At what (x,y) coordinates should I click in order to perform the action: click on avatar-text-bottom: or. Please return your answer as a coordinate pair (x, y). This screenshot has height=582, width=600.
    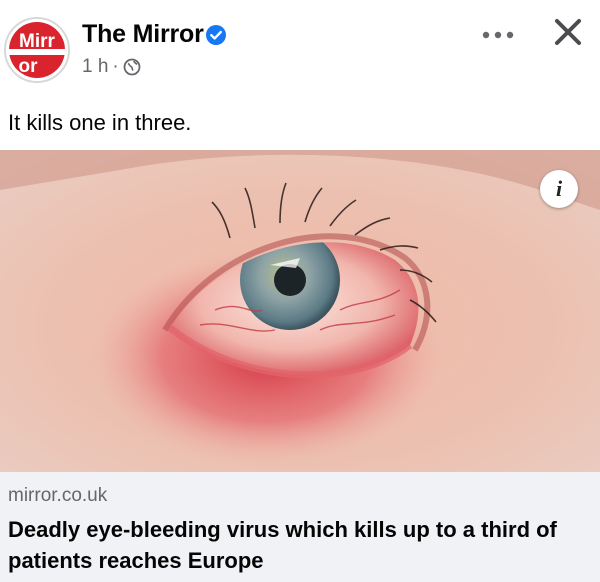
    Looking at the image, I should click on (29, 66).